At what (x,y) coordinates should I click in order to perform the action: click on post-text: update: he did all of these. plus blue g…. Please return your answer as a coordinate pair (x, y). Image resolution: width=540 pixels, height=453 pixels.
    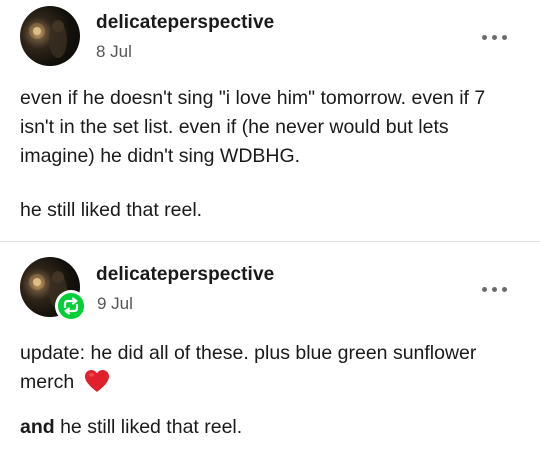
    Looking at the image, I should click on (270, 368).